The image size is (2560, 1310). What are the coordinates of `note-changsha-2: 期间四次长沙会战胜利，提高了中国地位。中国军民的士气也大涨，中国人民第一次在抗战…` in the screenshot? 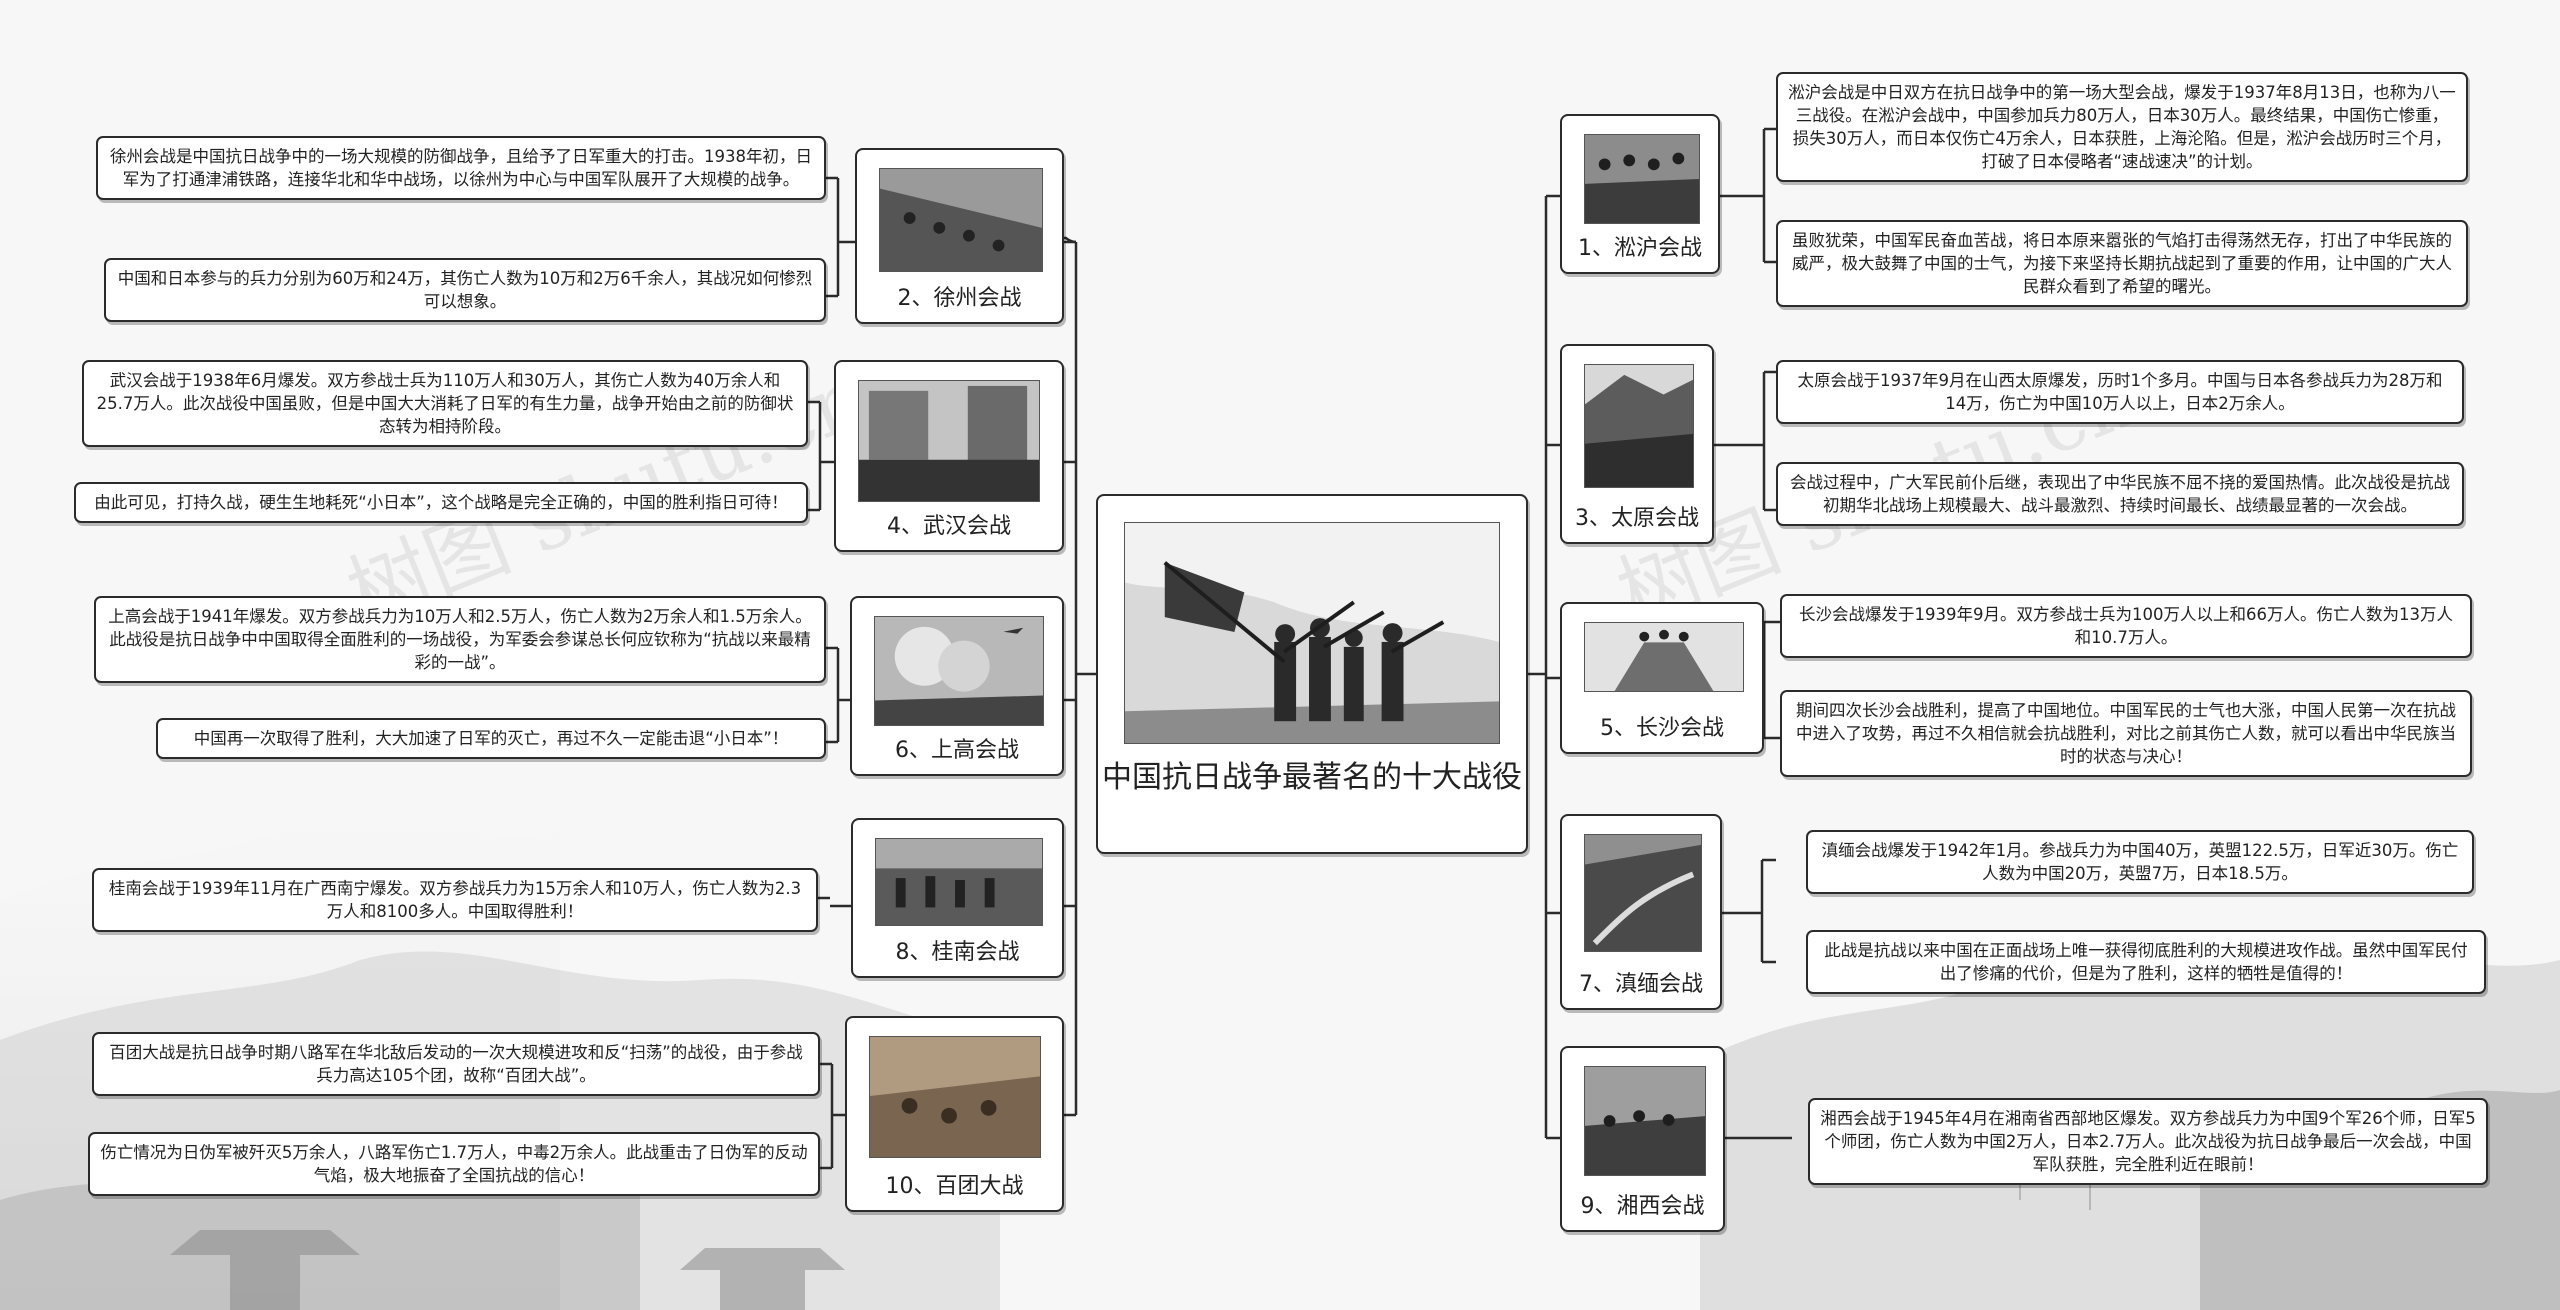 It's located at (2126, 733).